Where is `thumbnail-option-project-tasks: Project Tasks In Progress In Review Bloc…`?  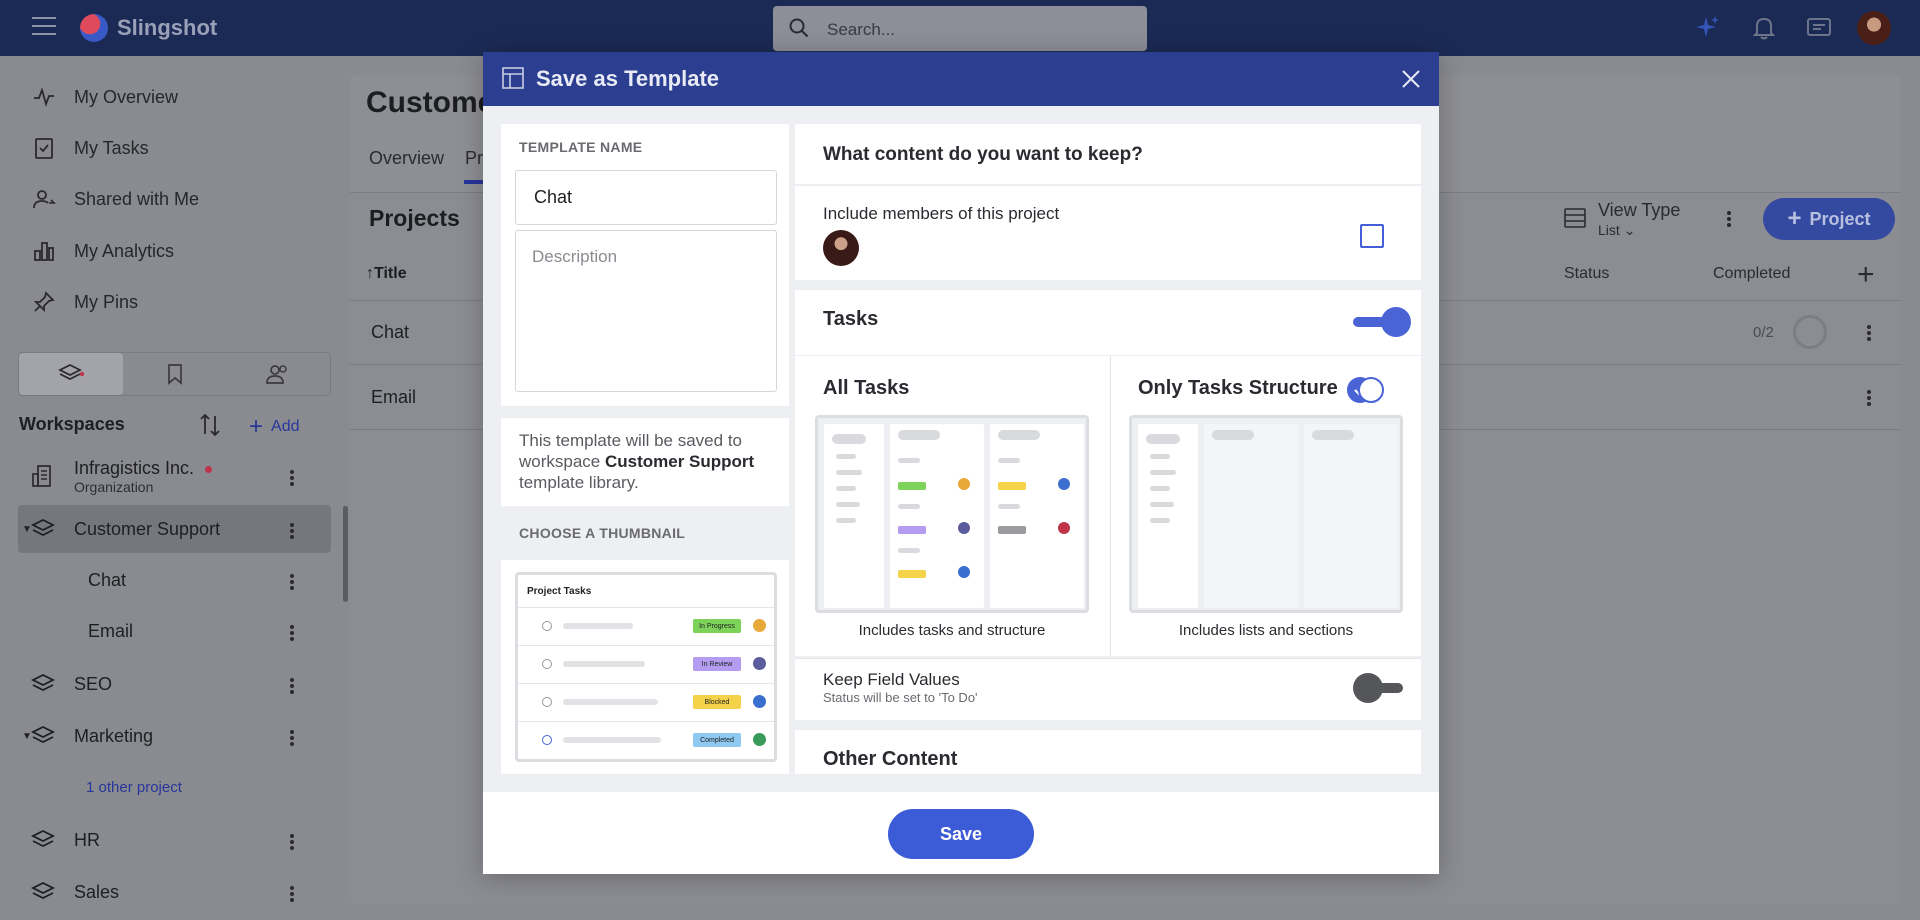
thumbnail-option-project-tasks: Project Tasks In Progress In Review Bloc… is located at coordinates (646, 667).